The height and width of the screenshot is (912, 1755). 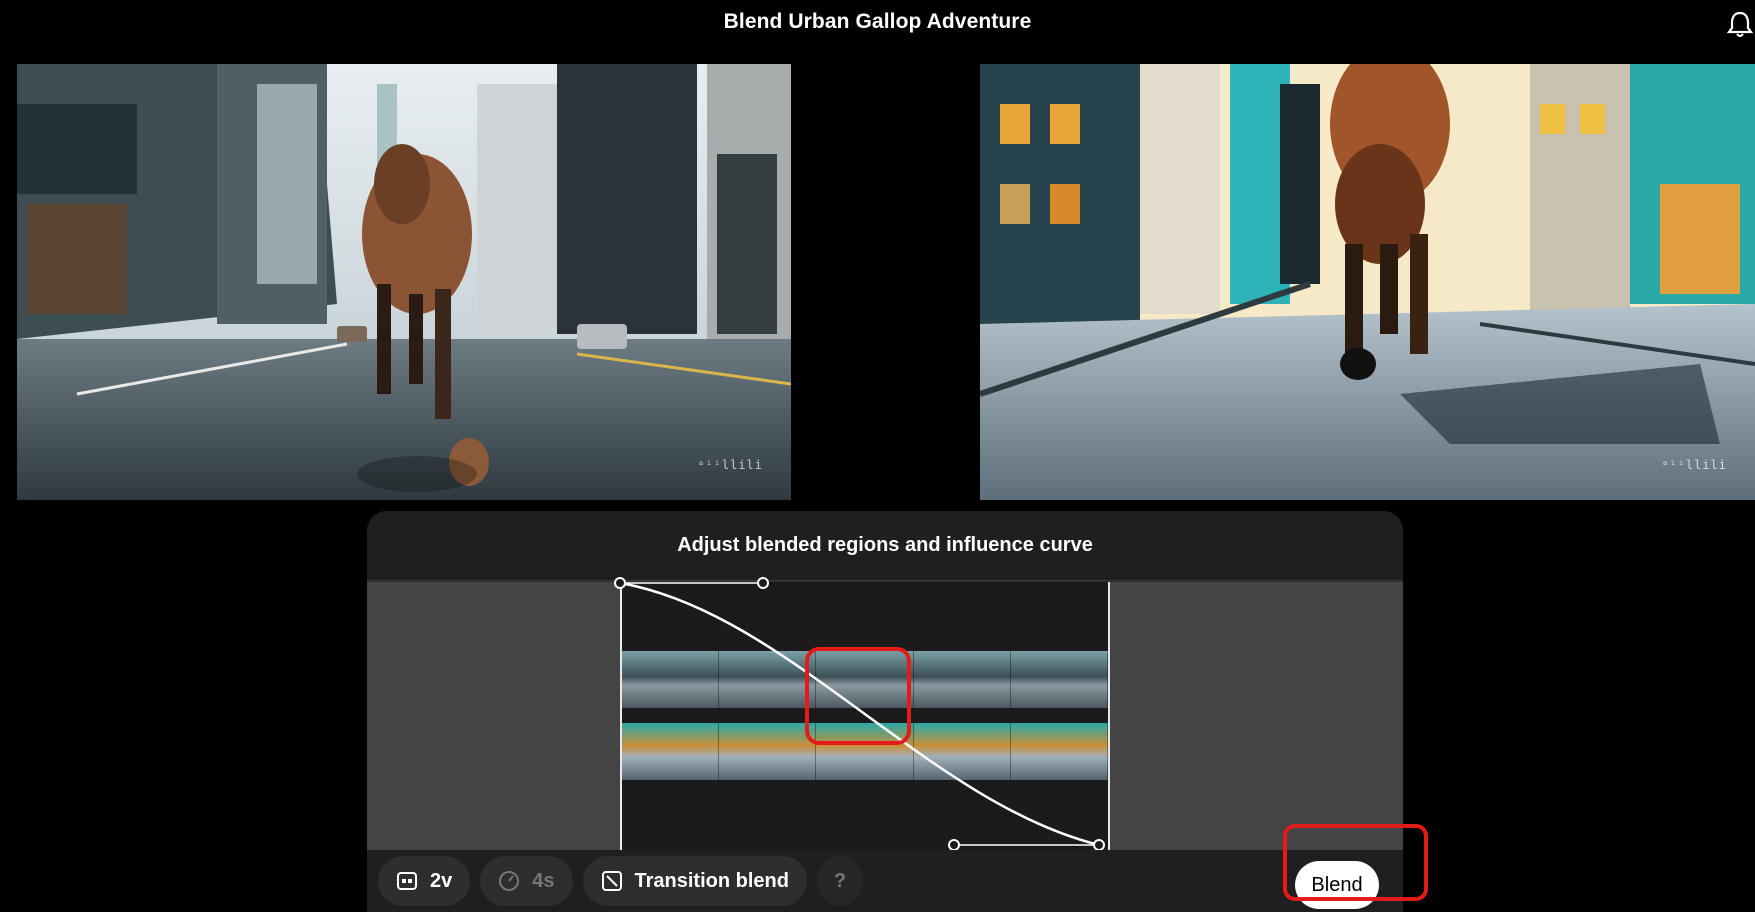 I want to click on bell-icon, so click(x=1740, y=24).